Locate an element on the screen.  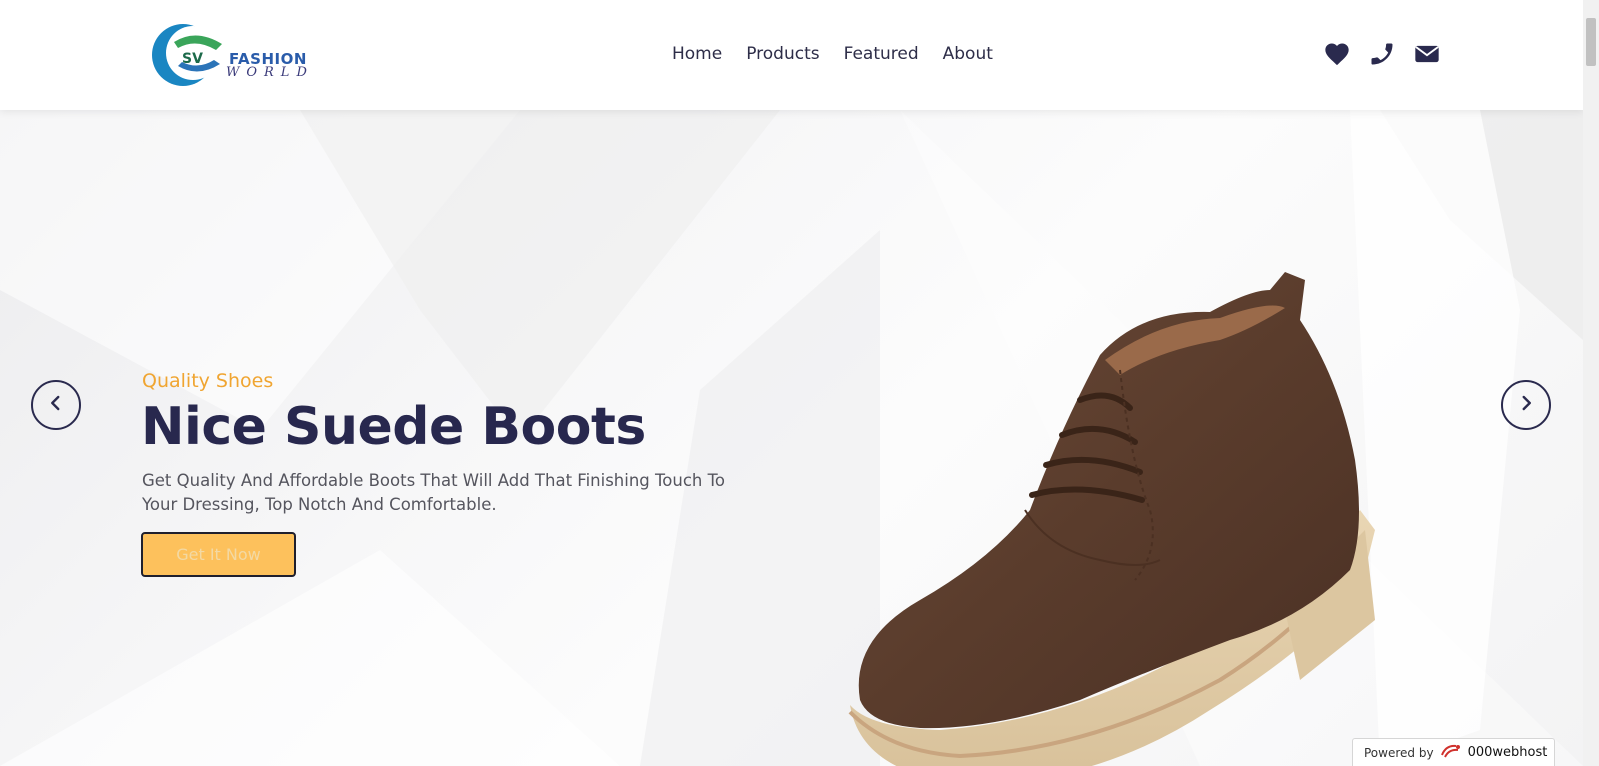
hero-title: Nice Suede Boots is located at coordinates (393, 427).